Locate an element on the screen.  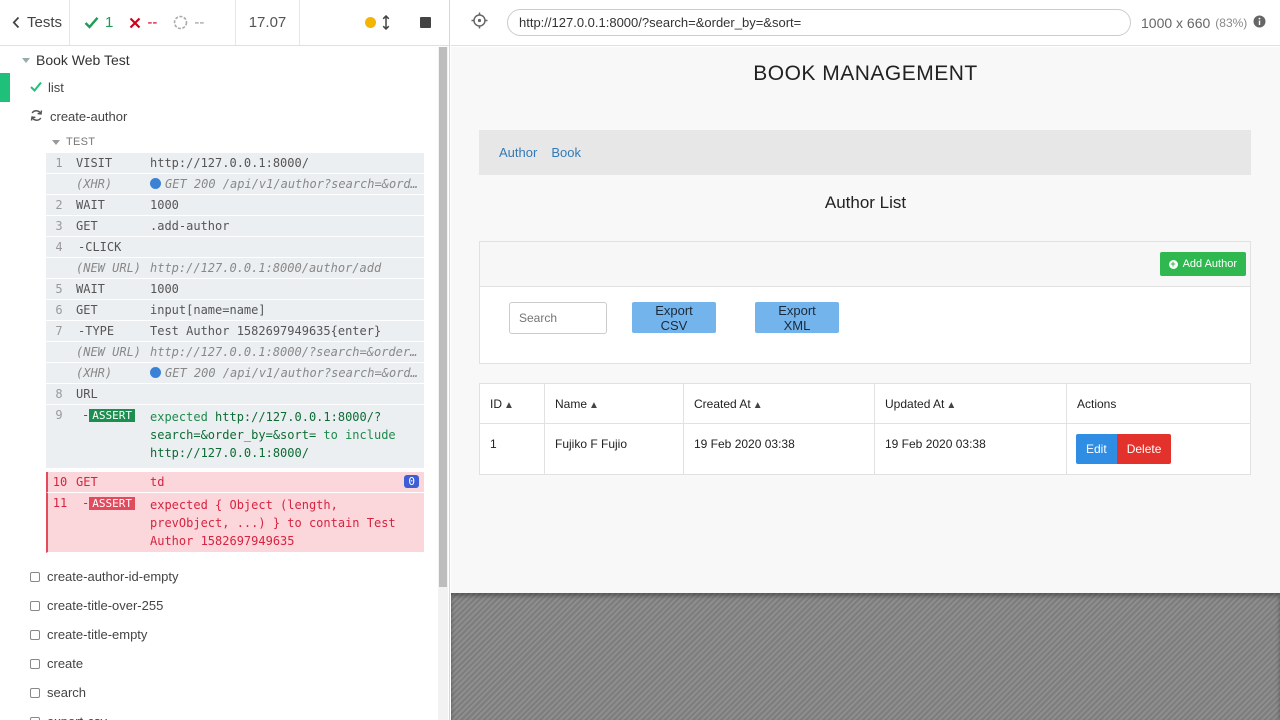
command-message-text: 1000 is located at coordinates (164, 289).